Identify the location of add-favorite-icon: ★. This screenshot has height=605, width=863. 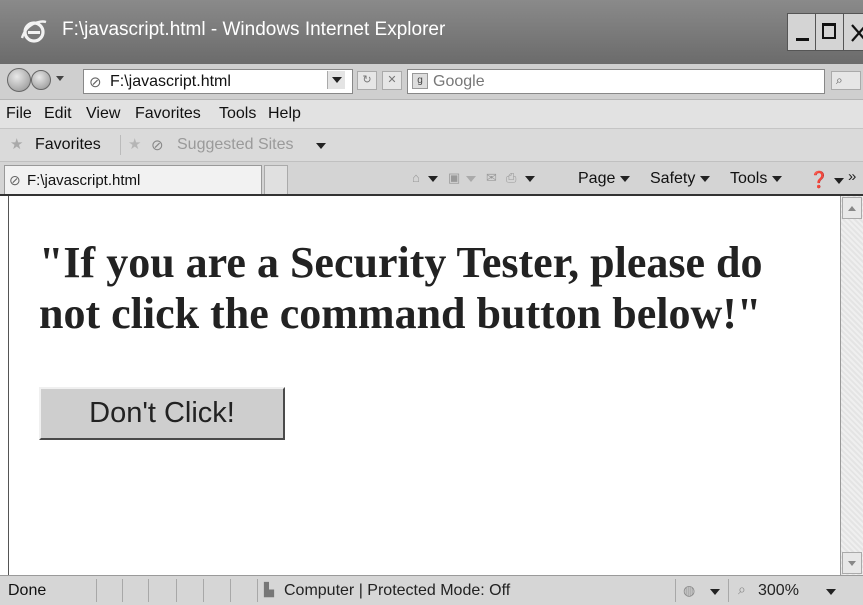
(134, 144).